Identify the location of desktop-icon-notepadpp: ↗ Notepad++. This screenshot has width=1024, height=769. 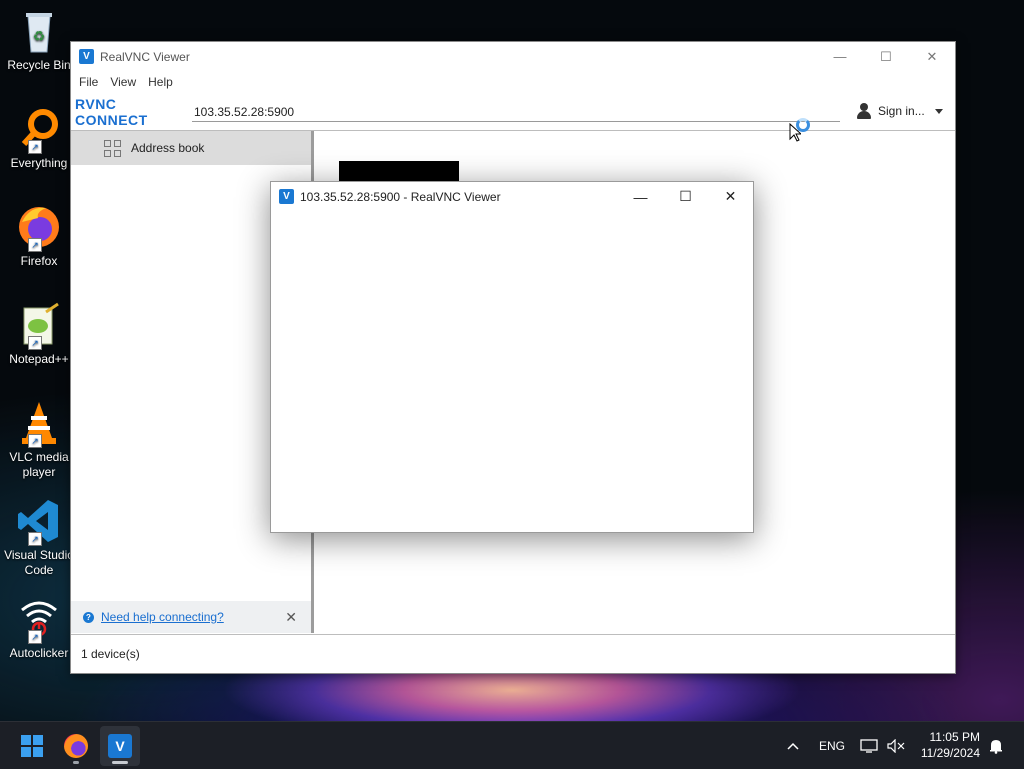
(39, 334).